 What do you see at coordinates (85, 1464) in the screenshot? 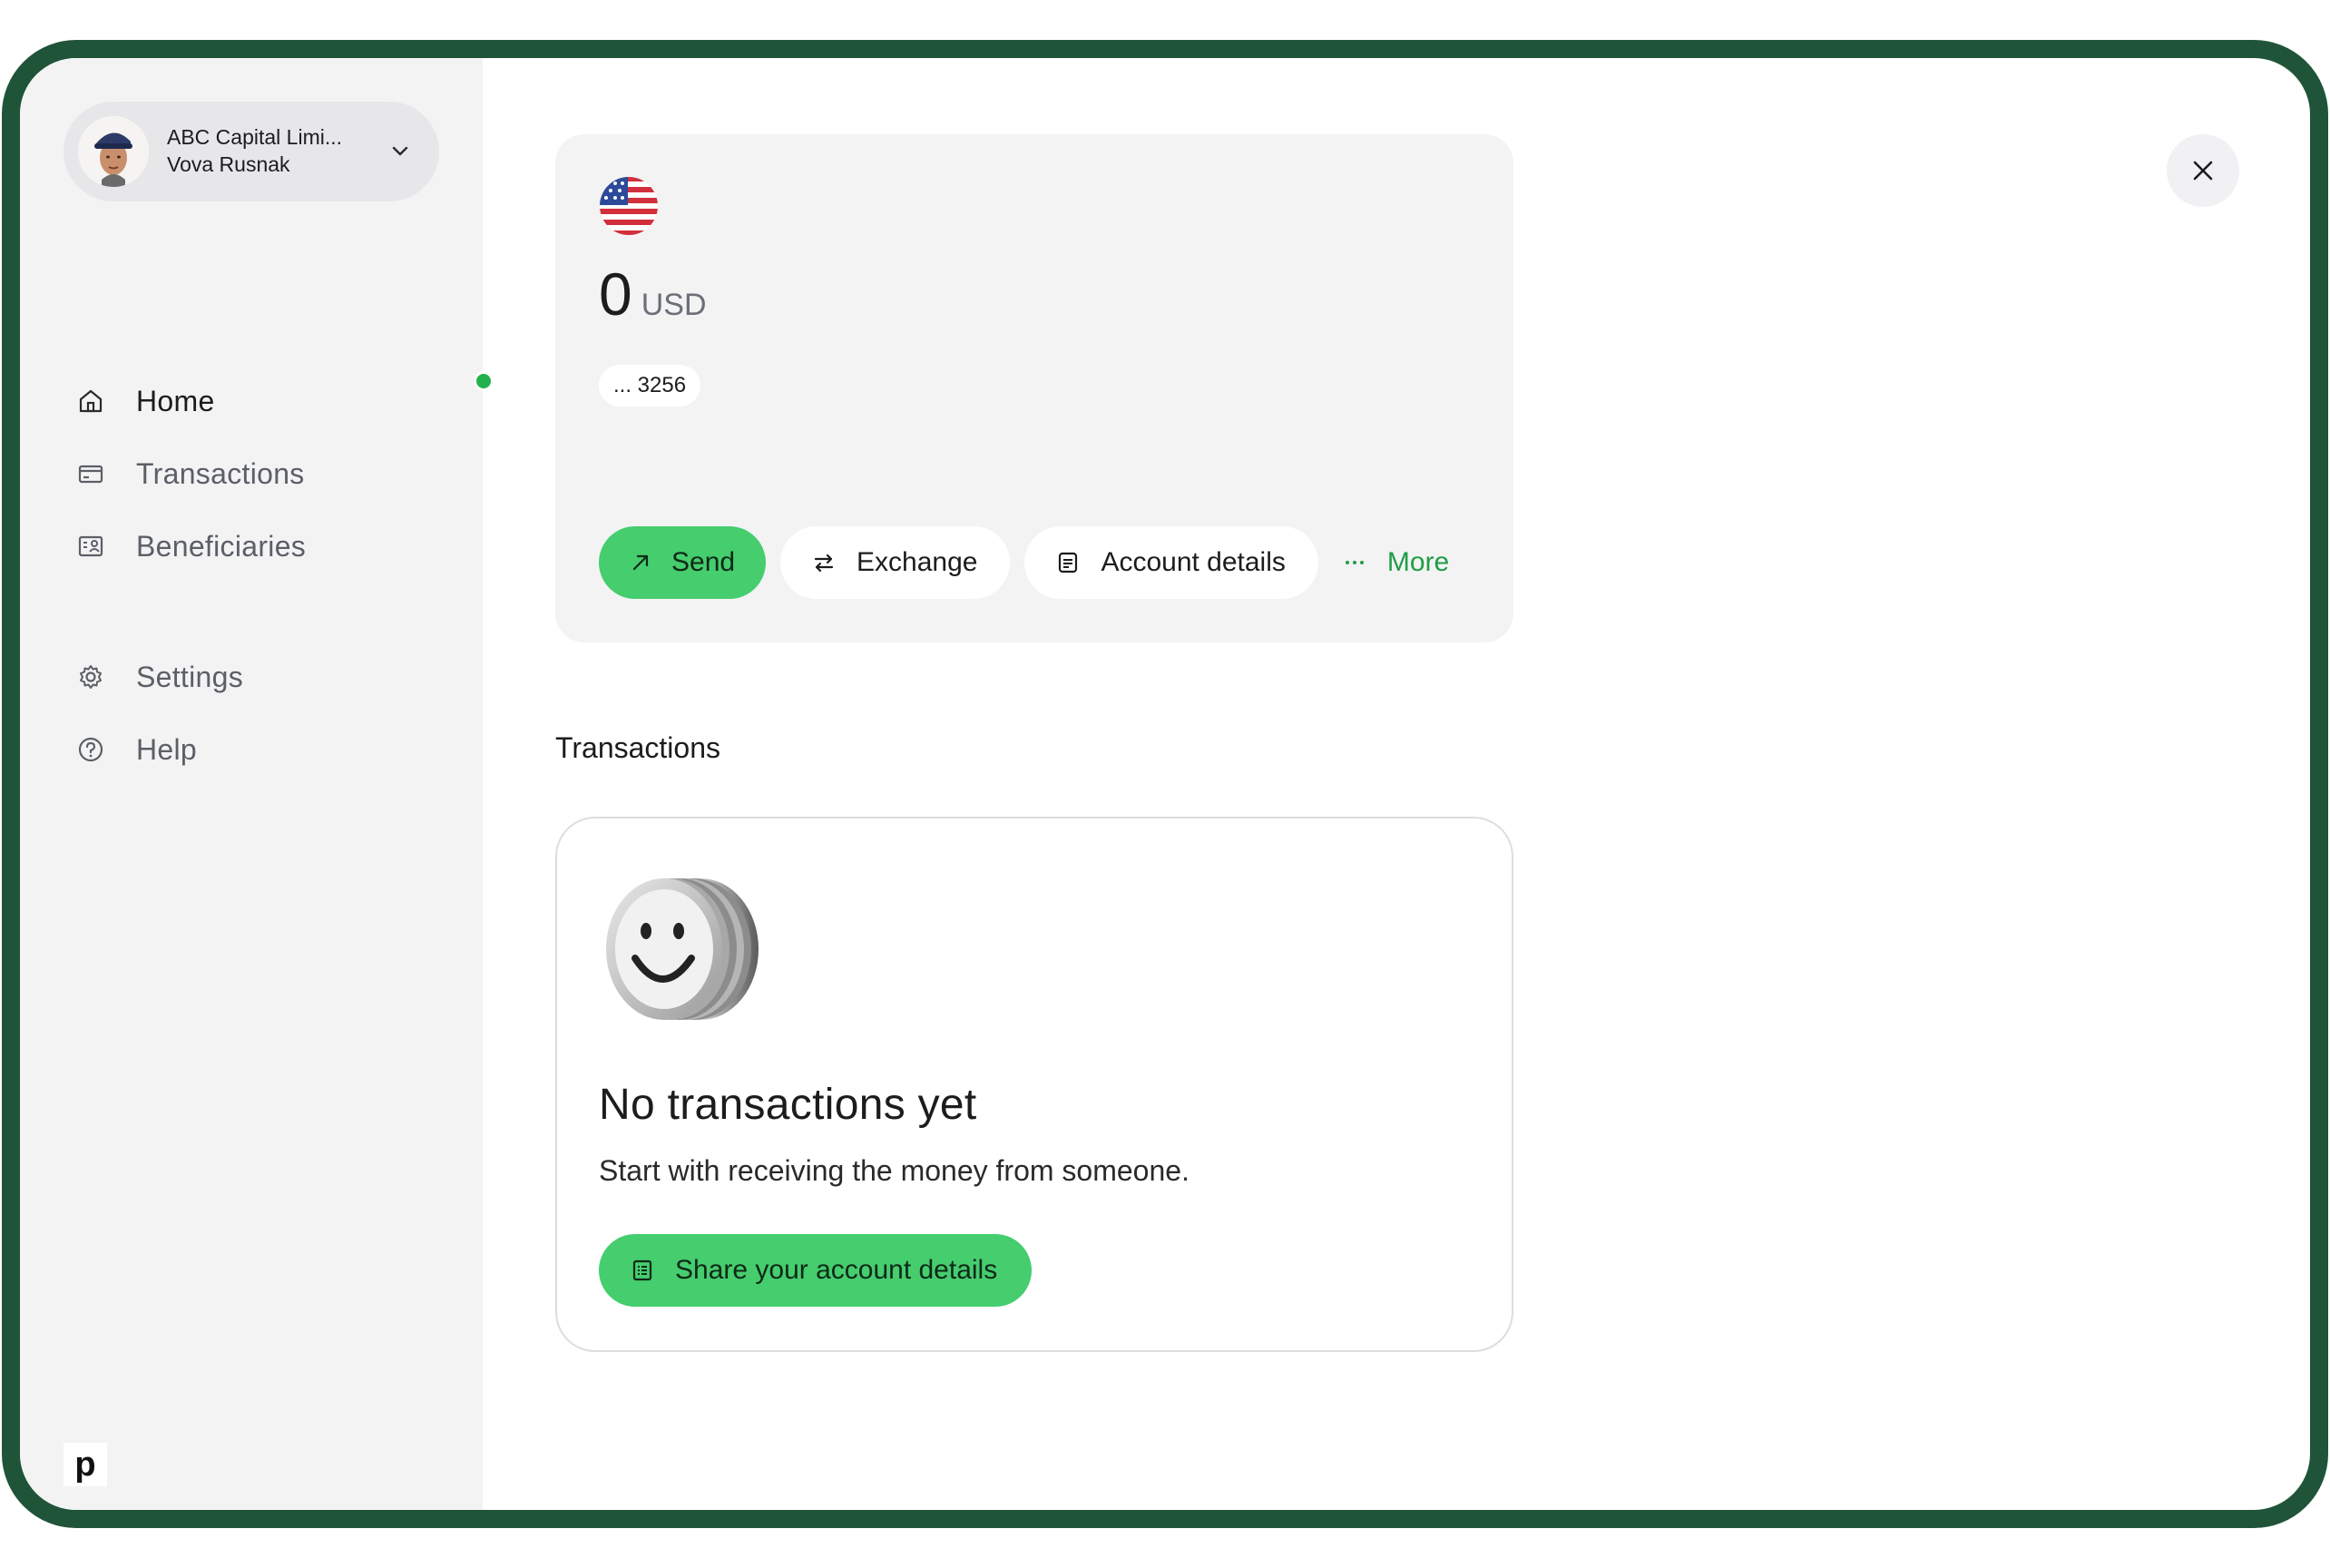
I see `brand-logo: p` at bounding box center [85, 1464].